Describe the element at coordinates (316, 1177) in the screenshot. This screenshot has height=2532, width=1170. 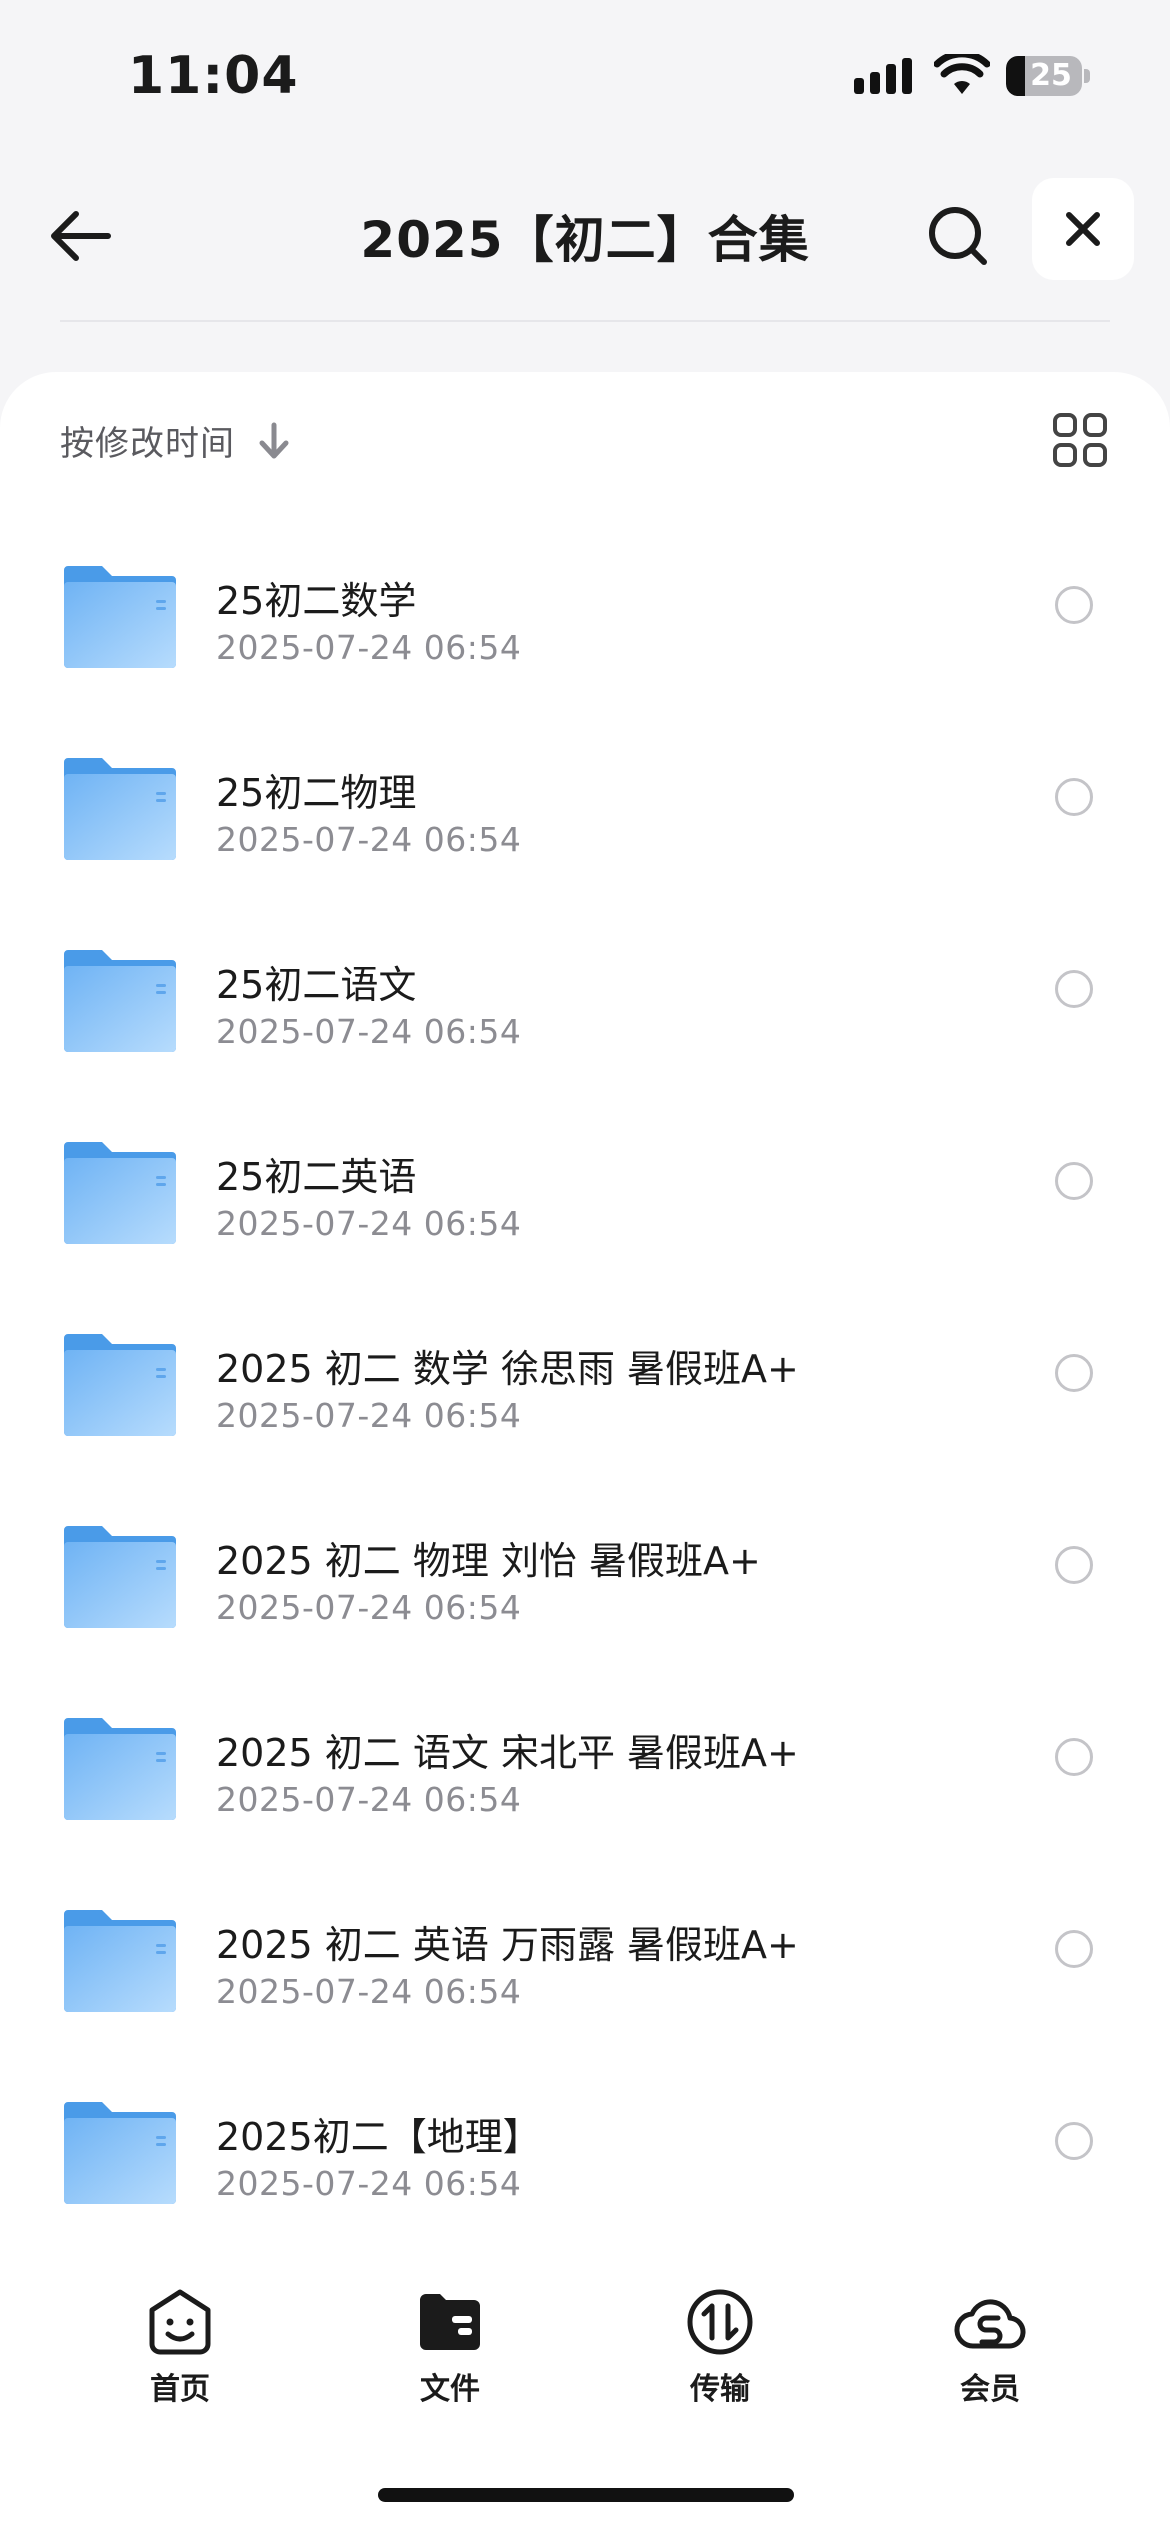
I see `file-name: 25初二英语` at that location.